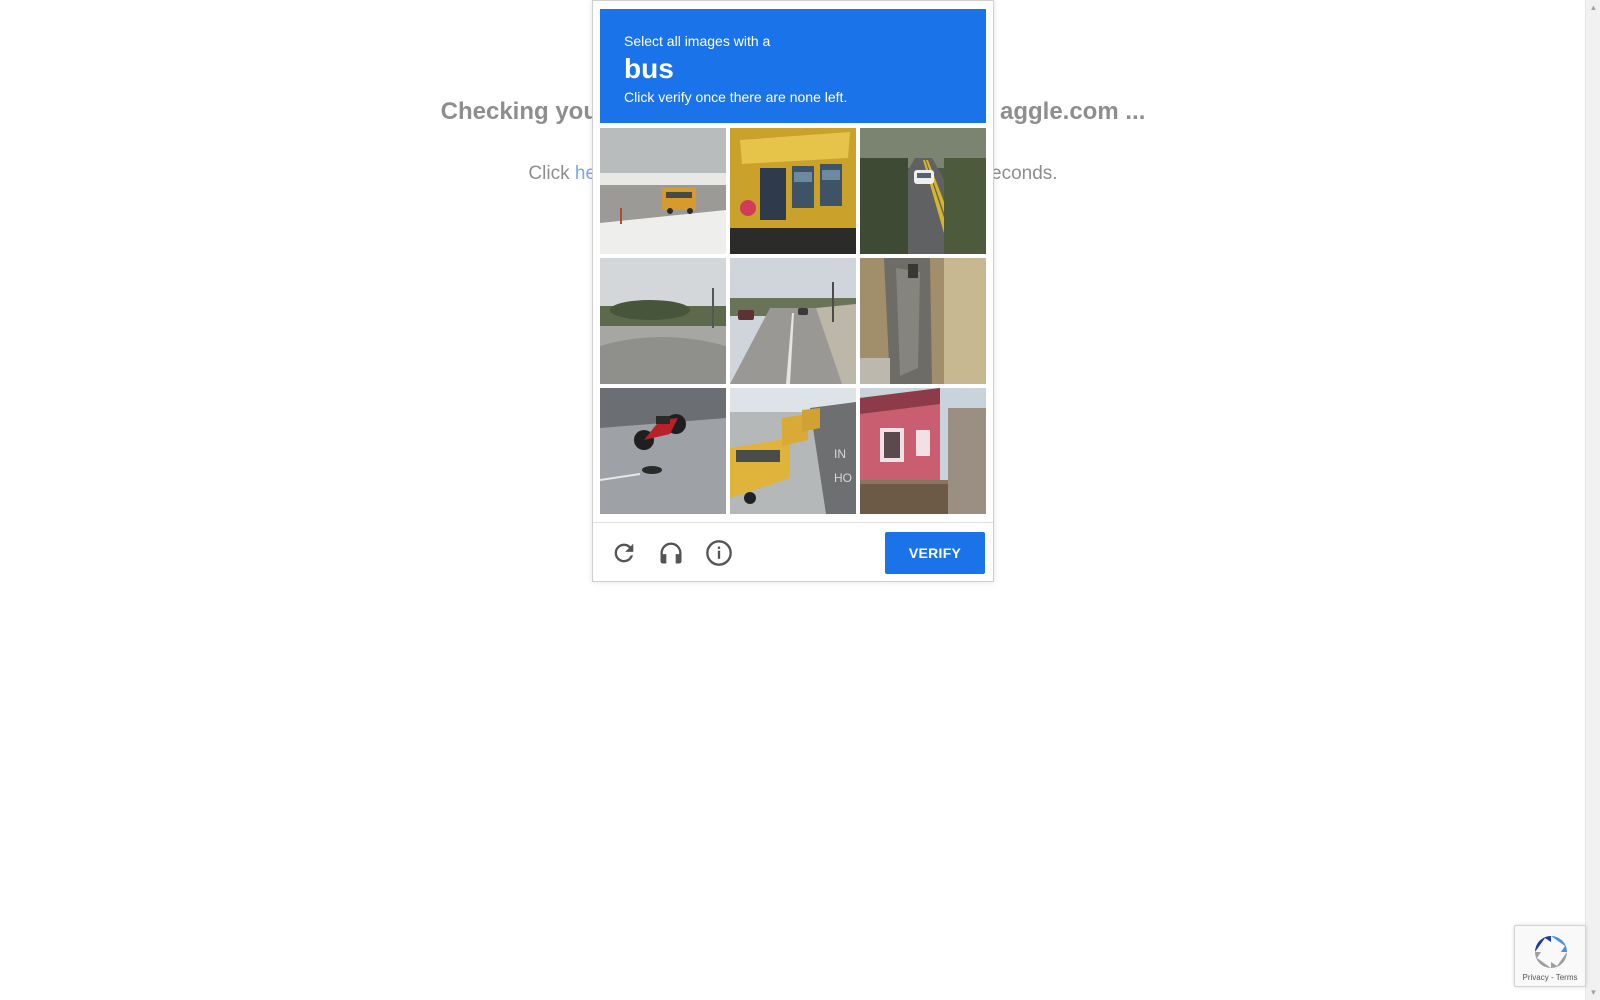 The height and width of the screenshot is (1000, 1600). What do you see at coordinates (1593, 992) in the screenshot?
I see `scroll-down-arrow-icon: ▼` at bounding box center [1593, 992].